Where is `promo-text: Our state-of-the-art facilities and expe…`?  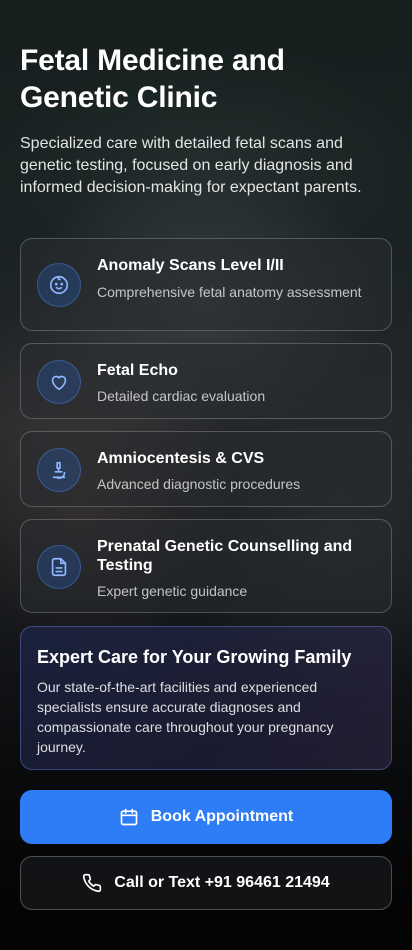
promo-text: Our state-of-the-art facilities and expe… is located at coordinates (185, 717).